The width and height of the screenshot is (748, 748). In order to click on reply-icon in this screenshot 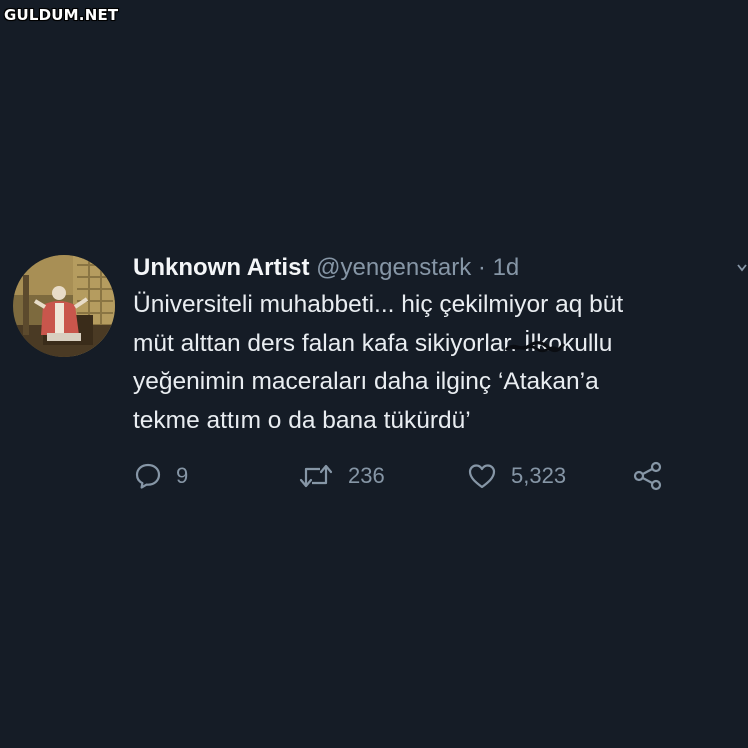, I will do `click(148, 476)`.